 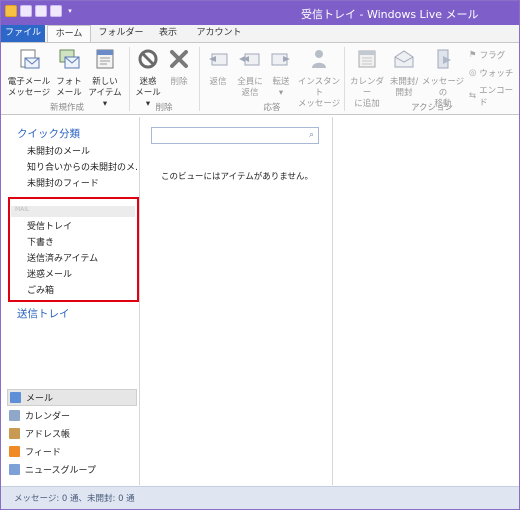 What do you see at coordinates (121, 33) in the screenshot?
I see `tab-folder: フォルダー` at bounding box center [121, 33].